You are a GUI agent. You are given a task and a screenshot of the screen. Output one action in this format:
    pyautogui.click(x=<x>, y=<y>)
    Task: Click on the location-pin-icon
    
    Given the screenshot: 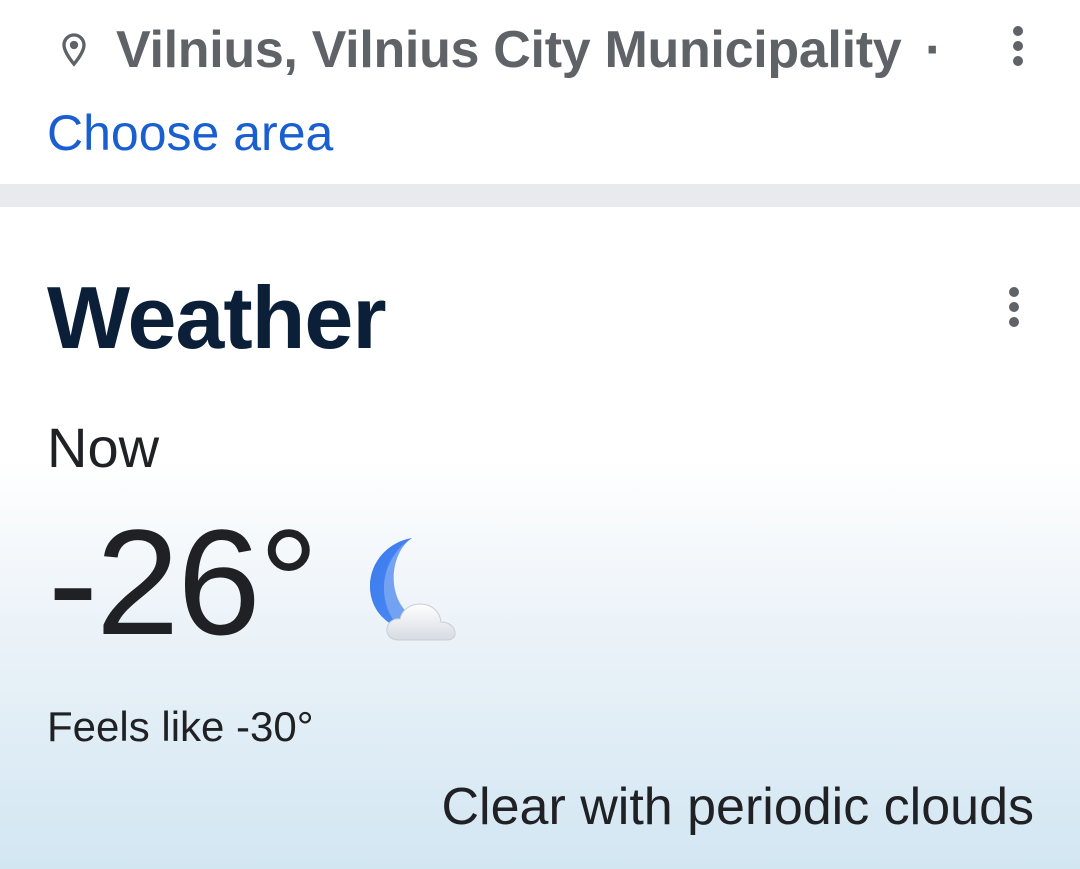 What is the action you would take?
    pyautogui.click(x=74, y=50)
    